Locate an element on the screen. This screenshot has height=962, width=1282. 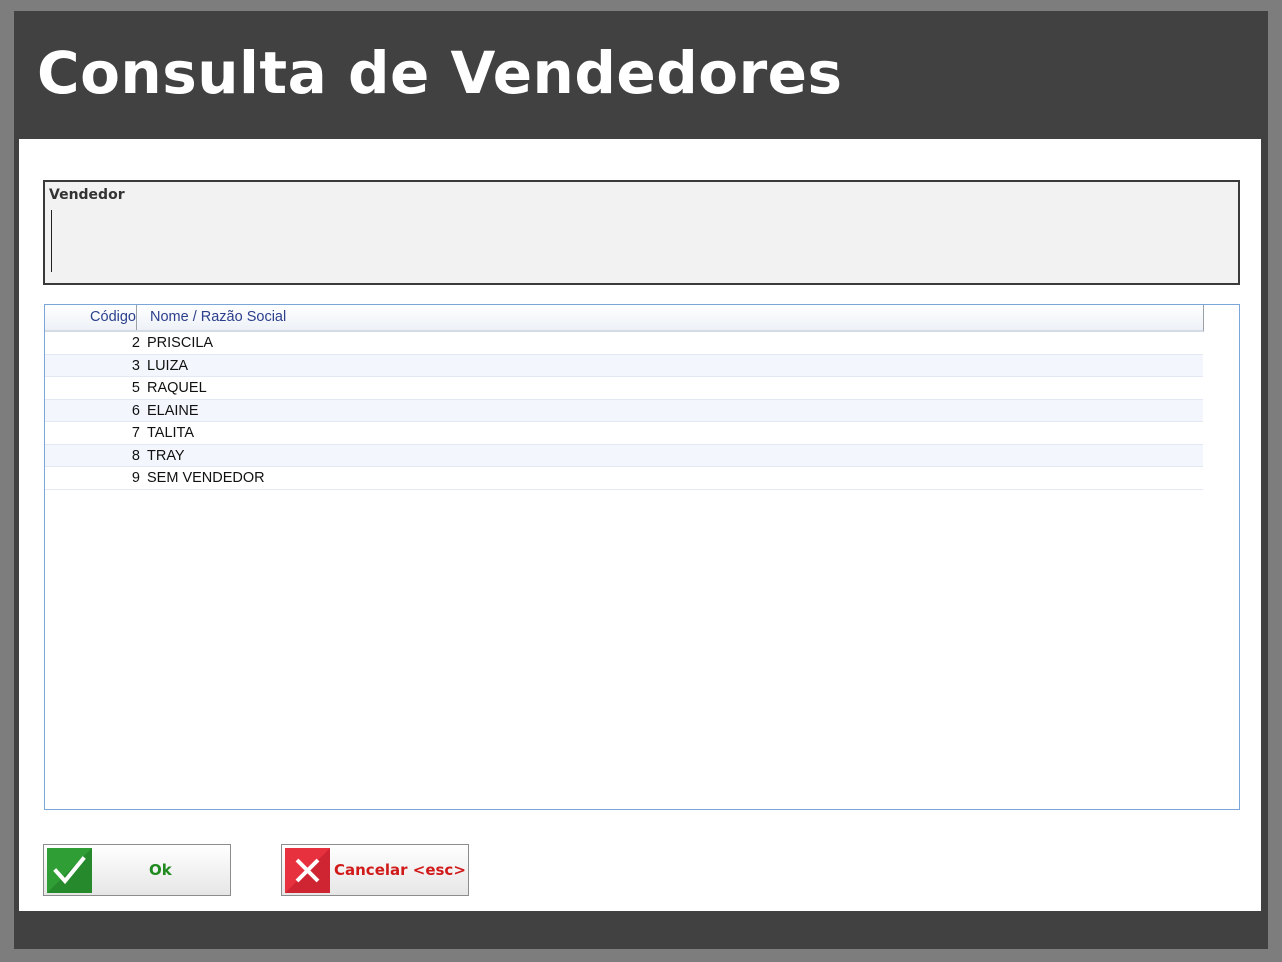
table-row: 2 PRISCILA is located at coordinates (624, 343).